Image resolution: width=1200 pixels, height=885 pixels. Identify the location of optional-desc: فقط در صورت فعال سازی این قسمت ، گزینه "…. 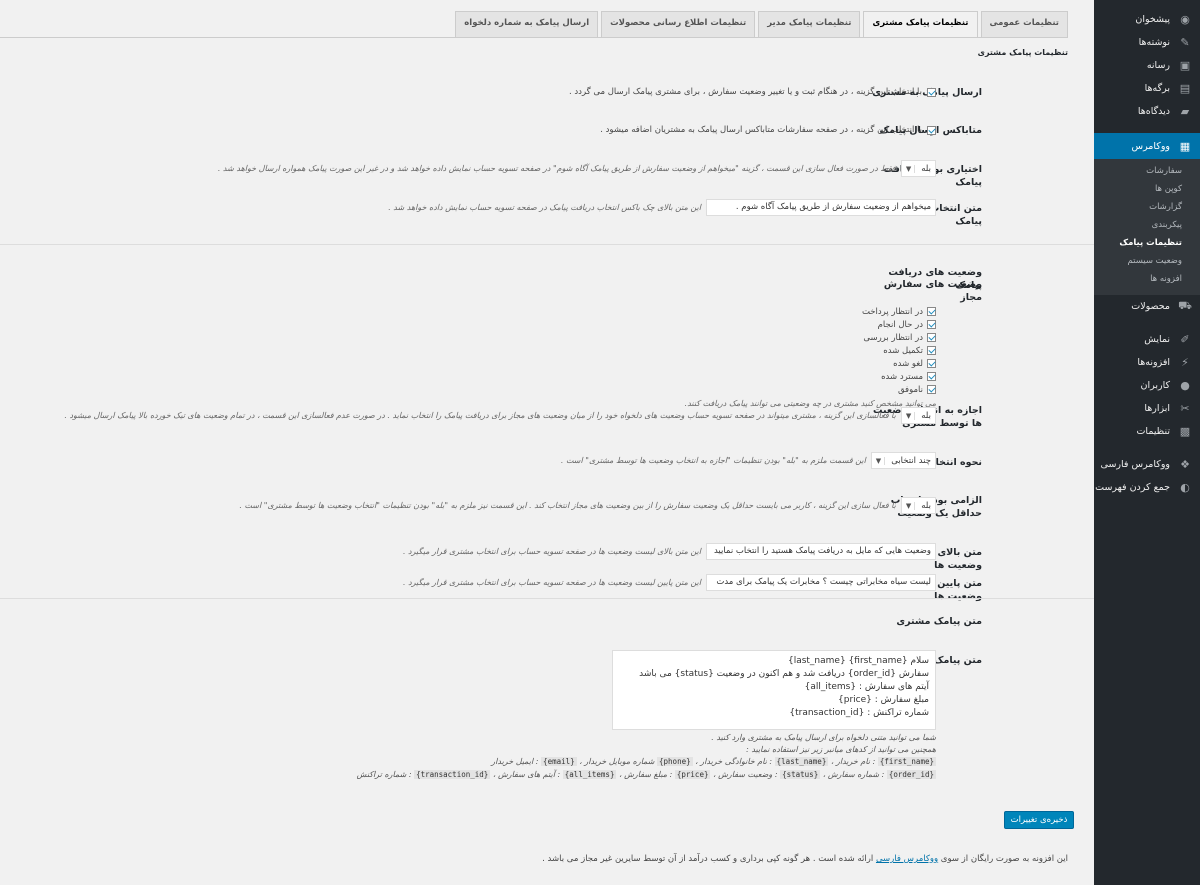
(556, 168).